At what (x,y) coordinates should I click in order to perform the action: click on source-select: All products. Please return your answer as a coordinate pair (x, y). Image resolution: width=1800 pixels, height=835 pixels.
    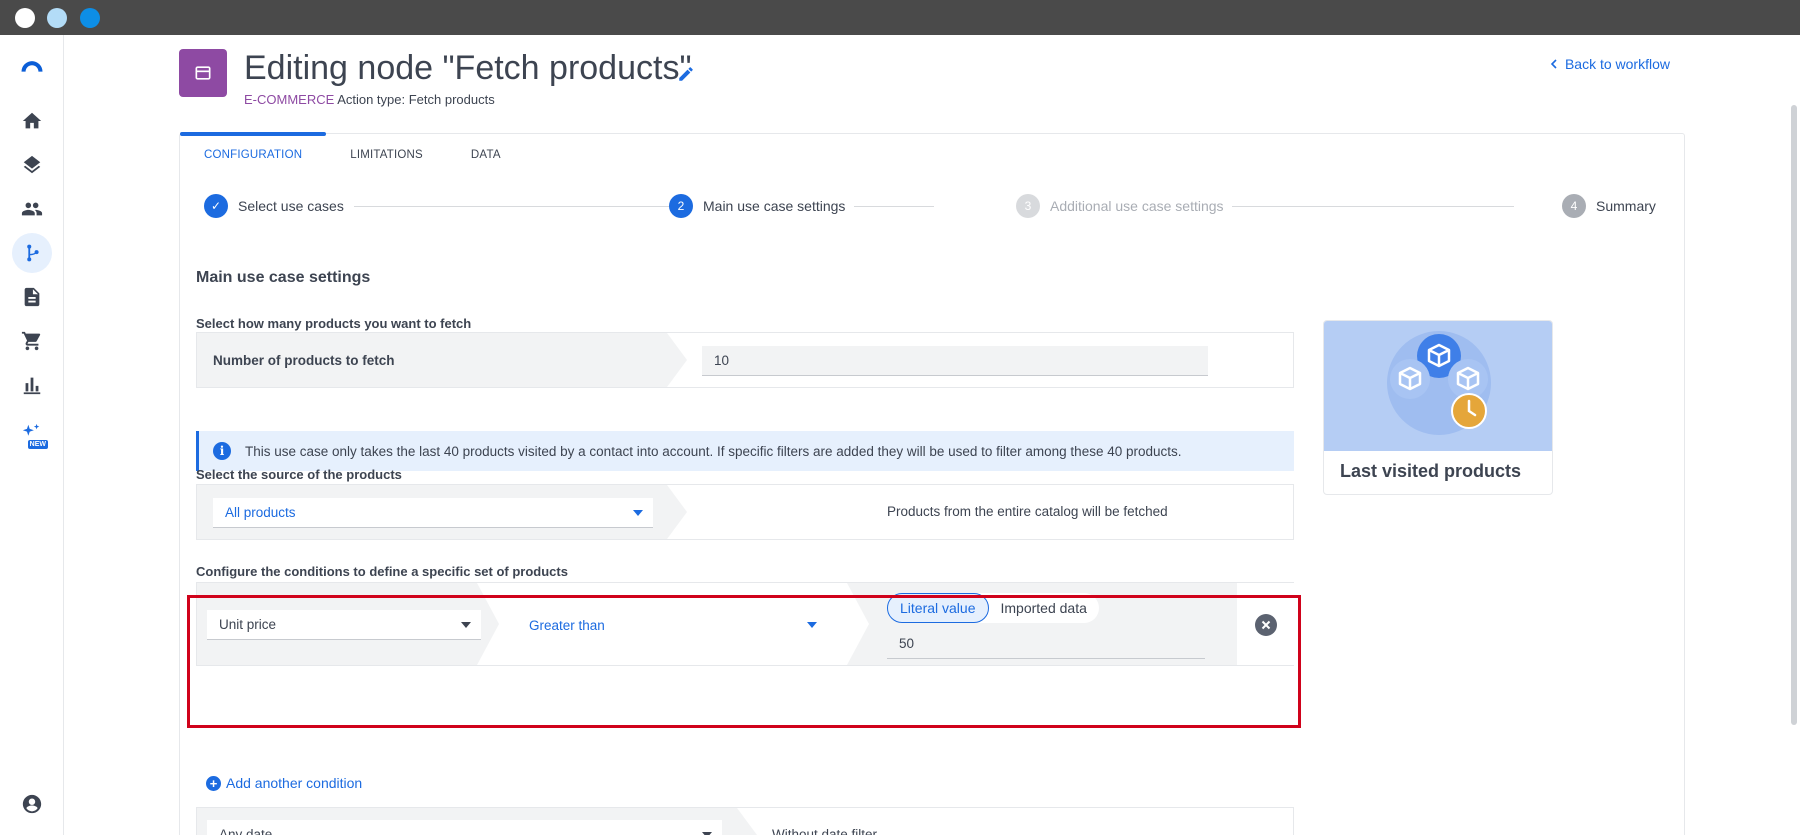
    Looking at the image, I should click on (433, 513).